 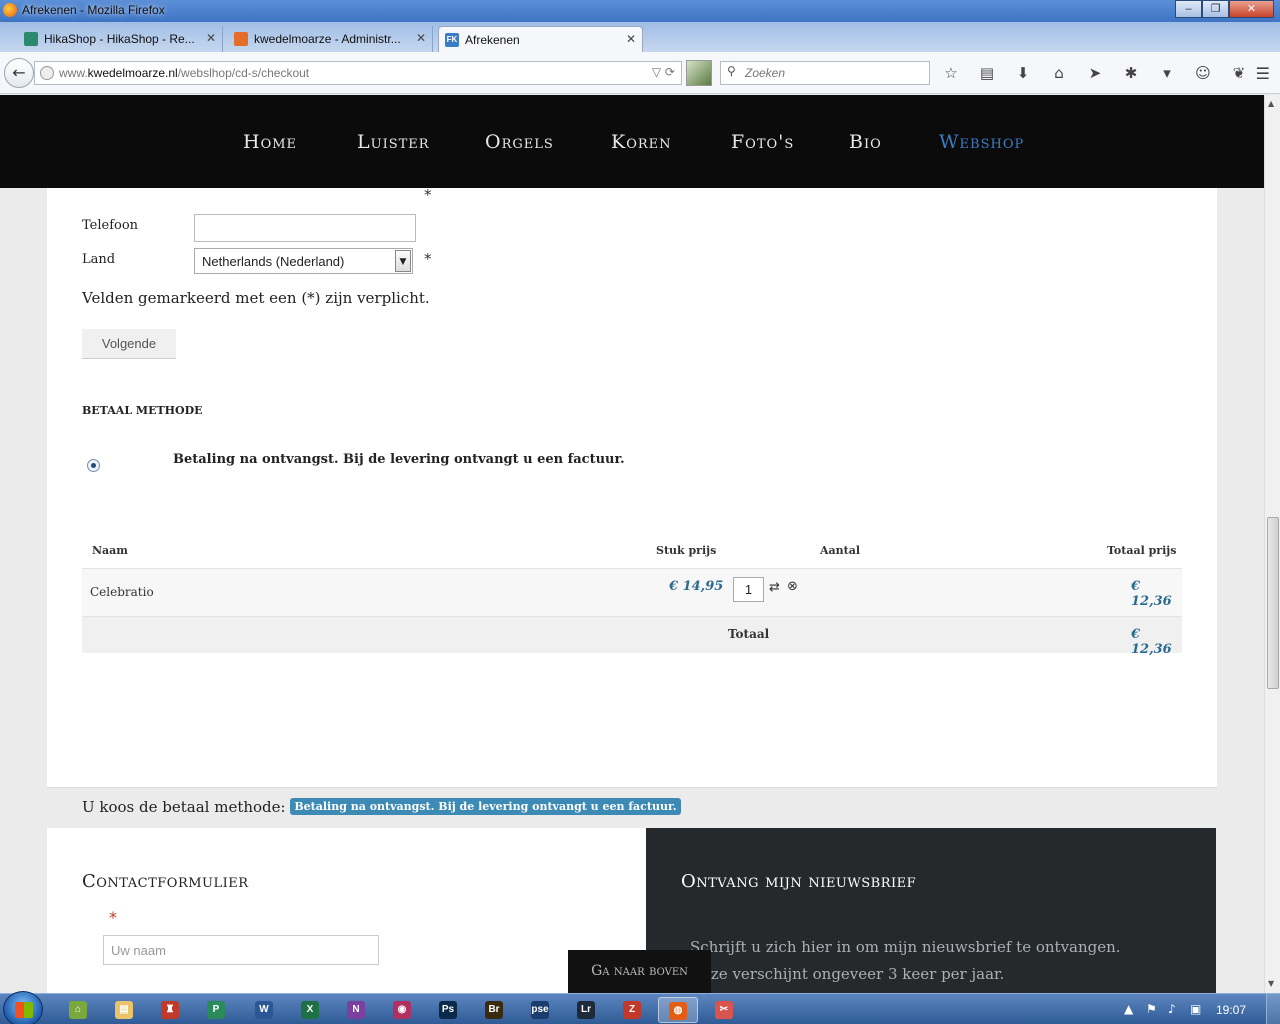 I want to click on word-icon: W, so click(x=264, y=1010).